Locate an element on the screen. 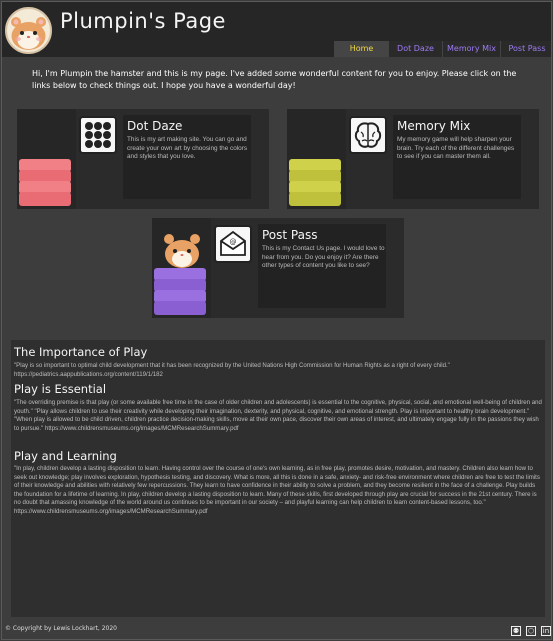 The height and width of the screenshot is (641, 553). section-heading: Play is Essential is located at coordinates (60, 389).